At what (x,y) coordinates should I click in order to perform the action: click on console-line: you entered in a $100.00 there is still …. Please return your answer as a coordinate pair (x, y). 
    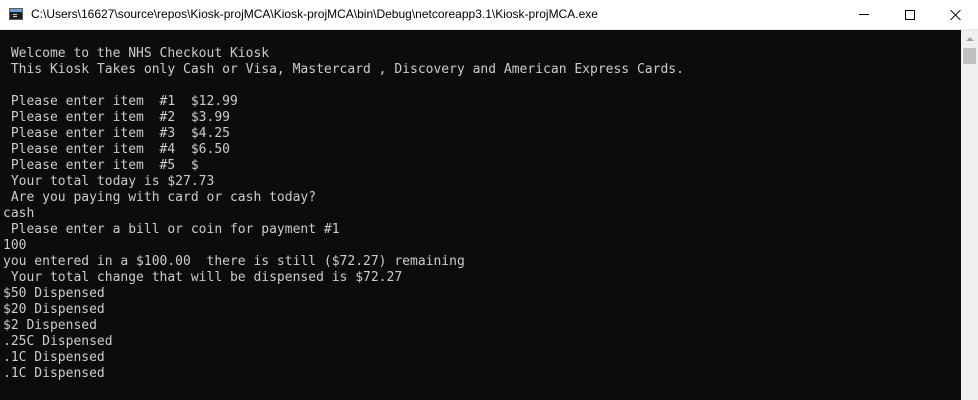
    Looking at the image, I should click on (234, 261).